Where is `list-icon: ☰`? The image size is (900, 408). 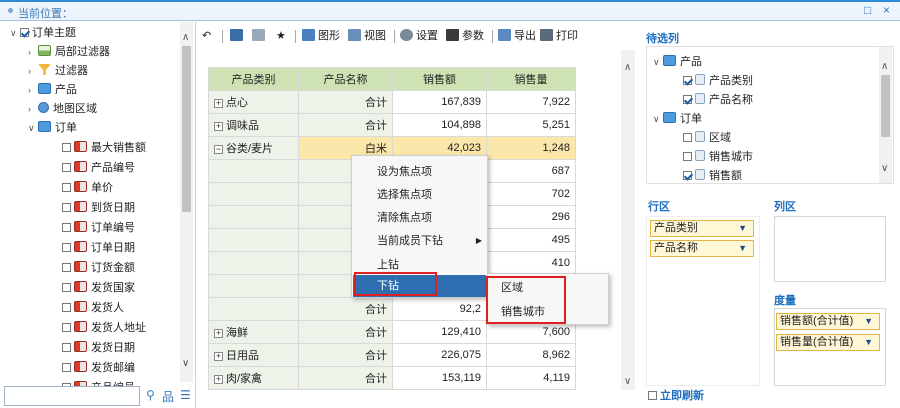 list-icon: ☰ is located at coordinates (185, 395).